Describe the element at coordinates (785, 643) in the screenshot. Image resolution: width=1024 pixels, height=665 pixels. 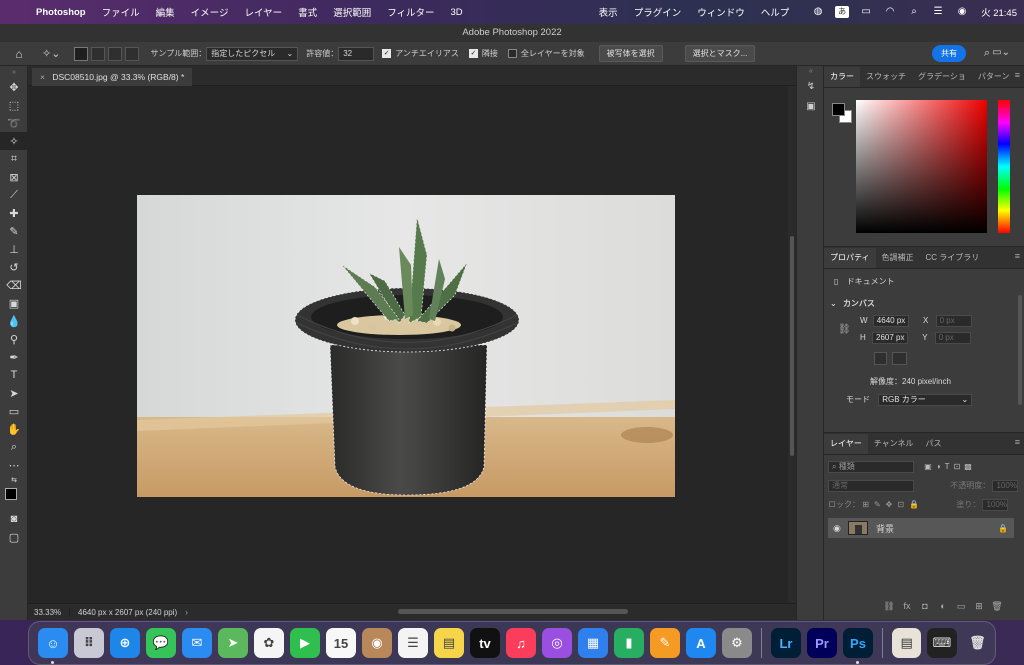
I see `dock-app-lightroom: Lr` at that location.